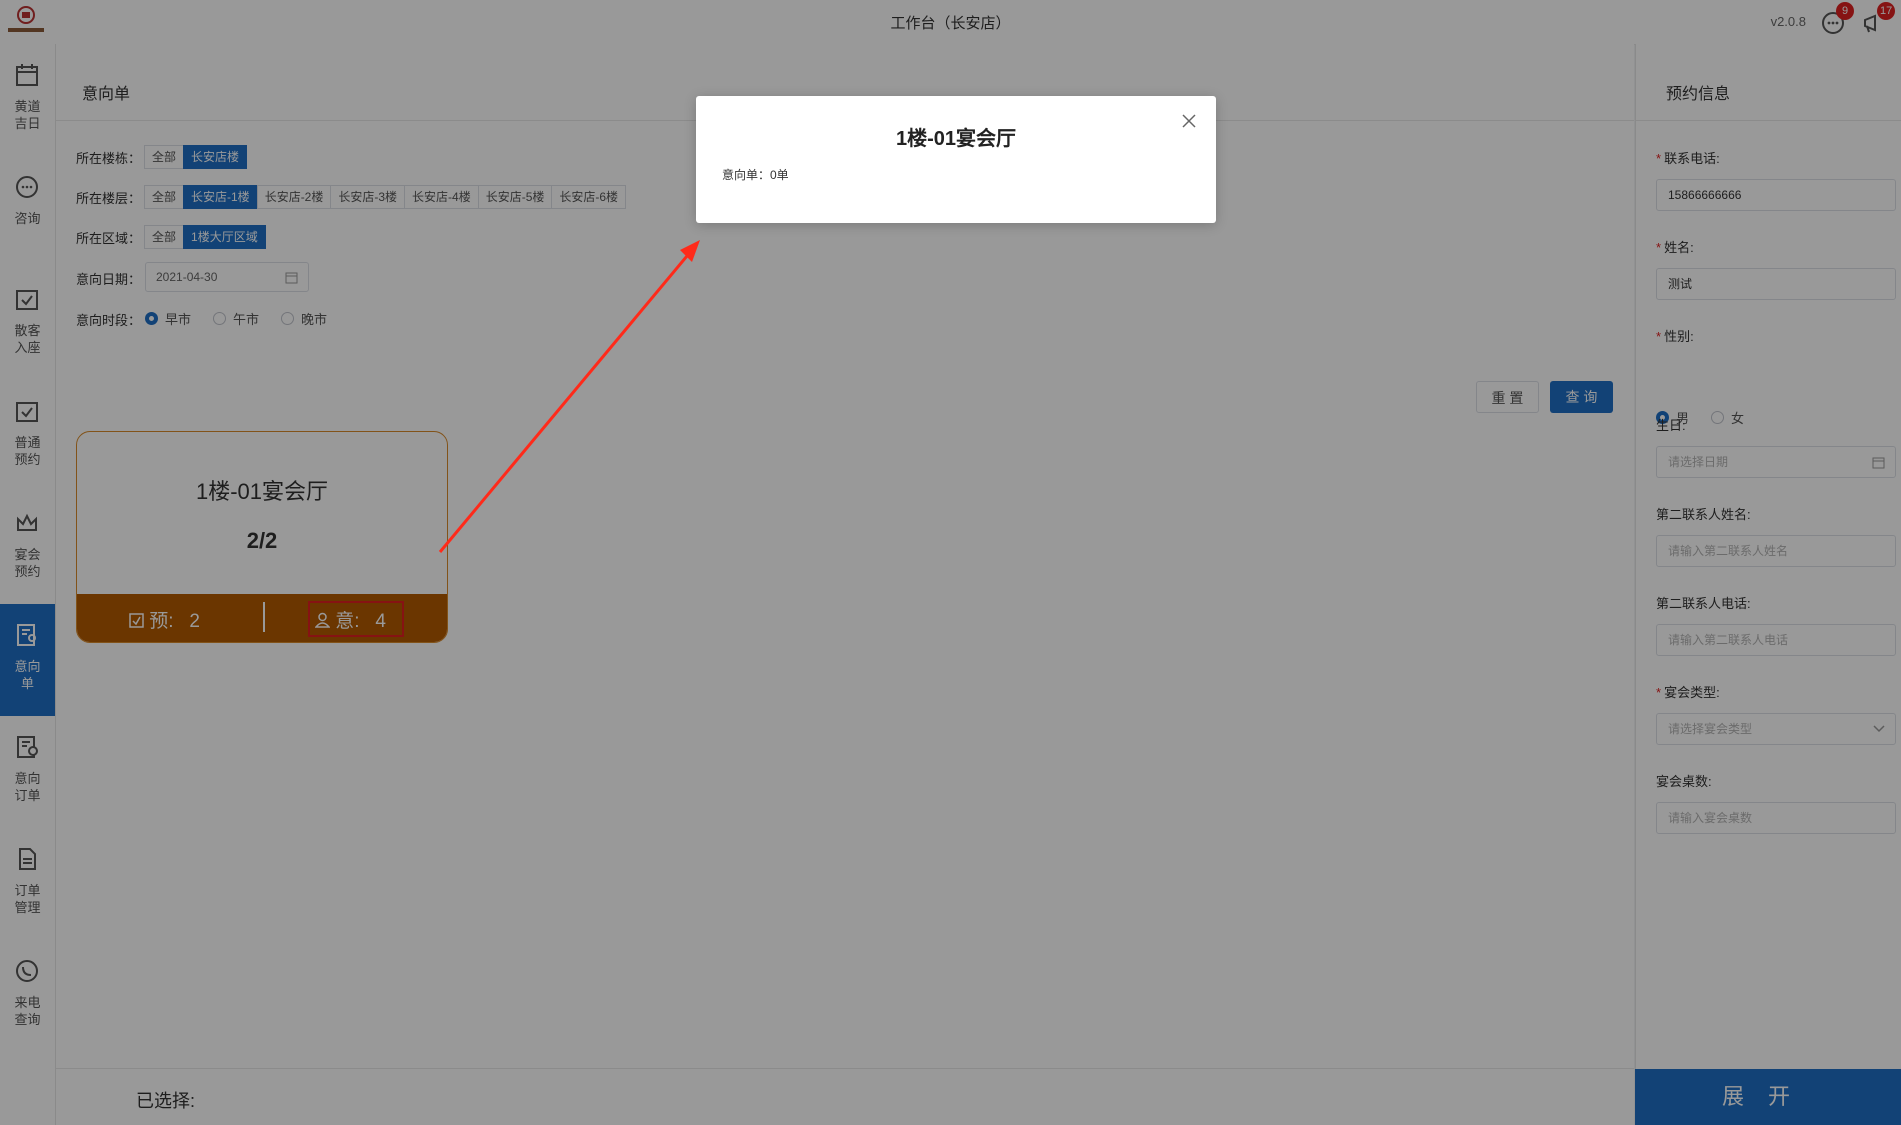 This screenshot has width=1901, height=1125. What do you see at coordinates (755, 175) in the screenshot?
I see `modal-body: 意向单：0单` at bounding box center [755, 175].